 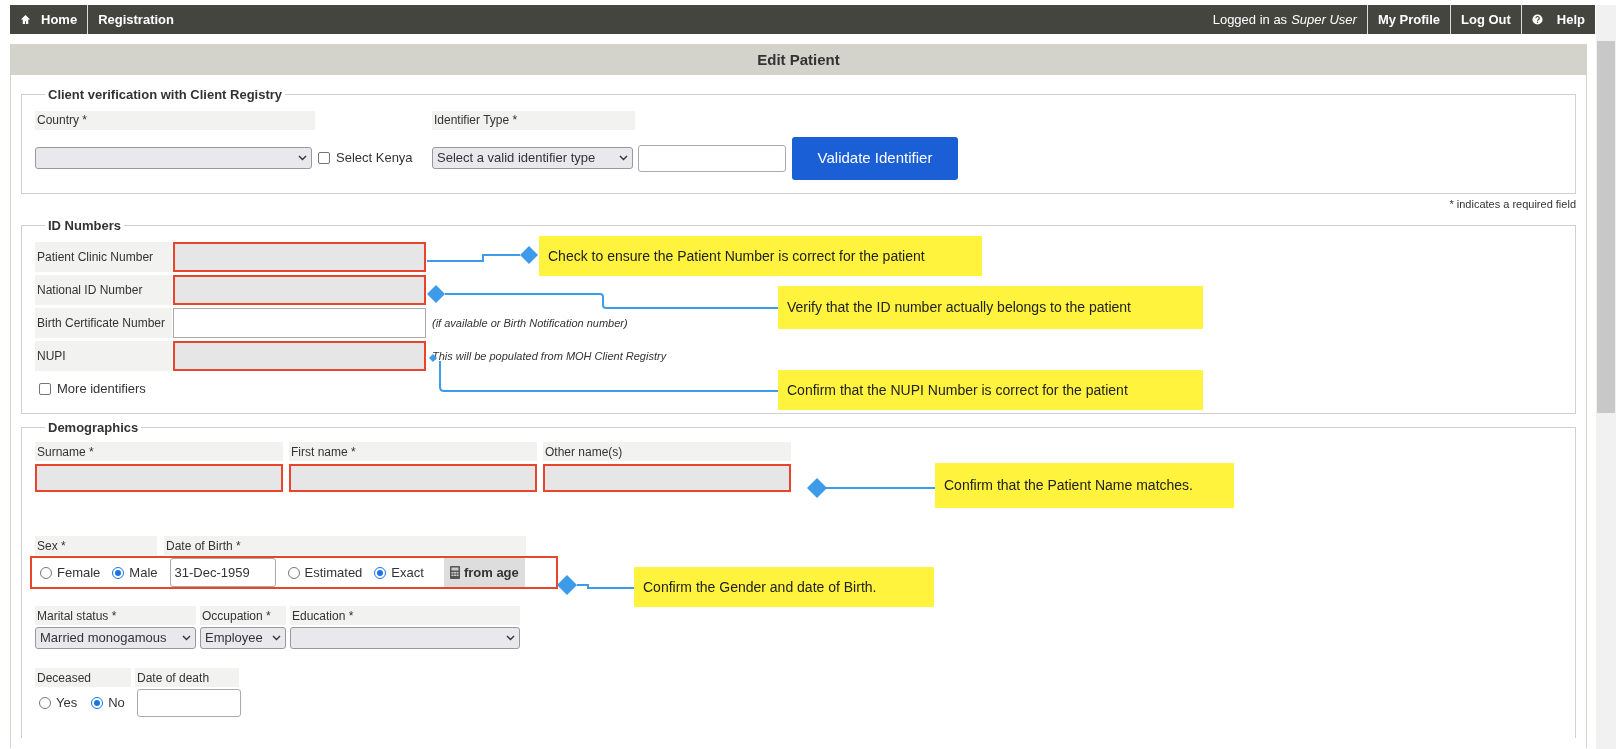 I want to click on date-of-death-field, so click(x=189, y=703).